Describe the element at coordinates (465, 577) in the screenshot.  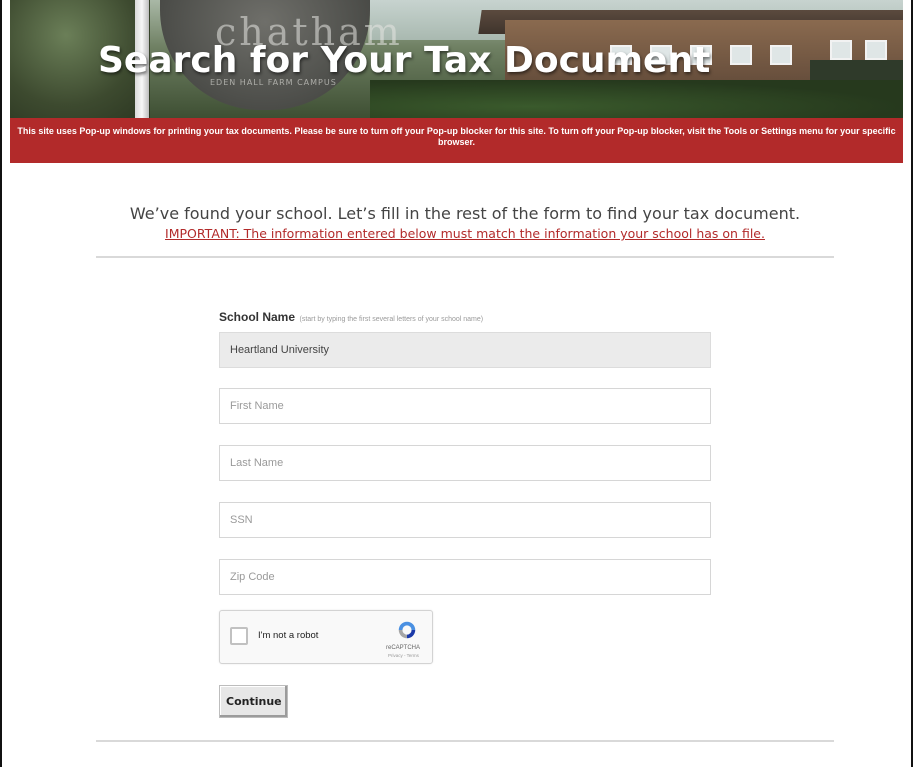
I see `zip-code-field` at that location.